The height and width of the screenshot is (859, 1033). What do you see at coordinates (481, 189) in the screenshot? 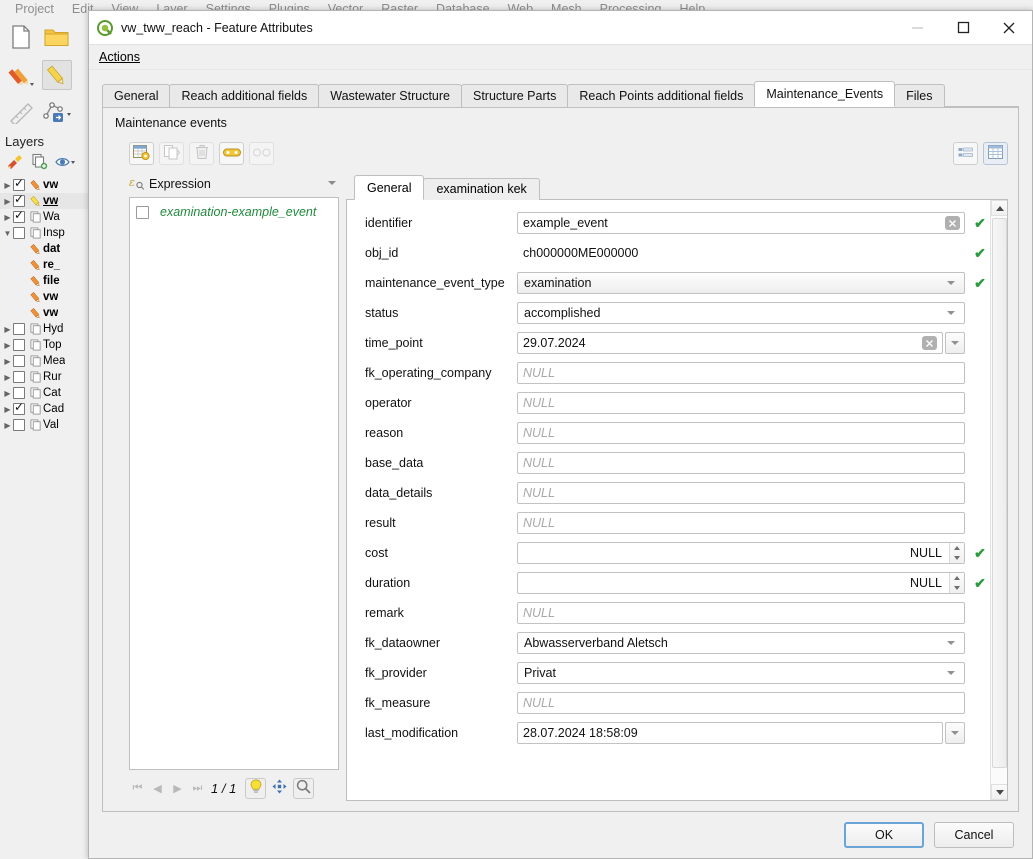
I see `inner-tab-examination-kek: examination kek` at bounding box center [481, 189].